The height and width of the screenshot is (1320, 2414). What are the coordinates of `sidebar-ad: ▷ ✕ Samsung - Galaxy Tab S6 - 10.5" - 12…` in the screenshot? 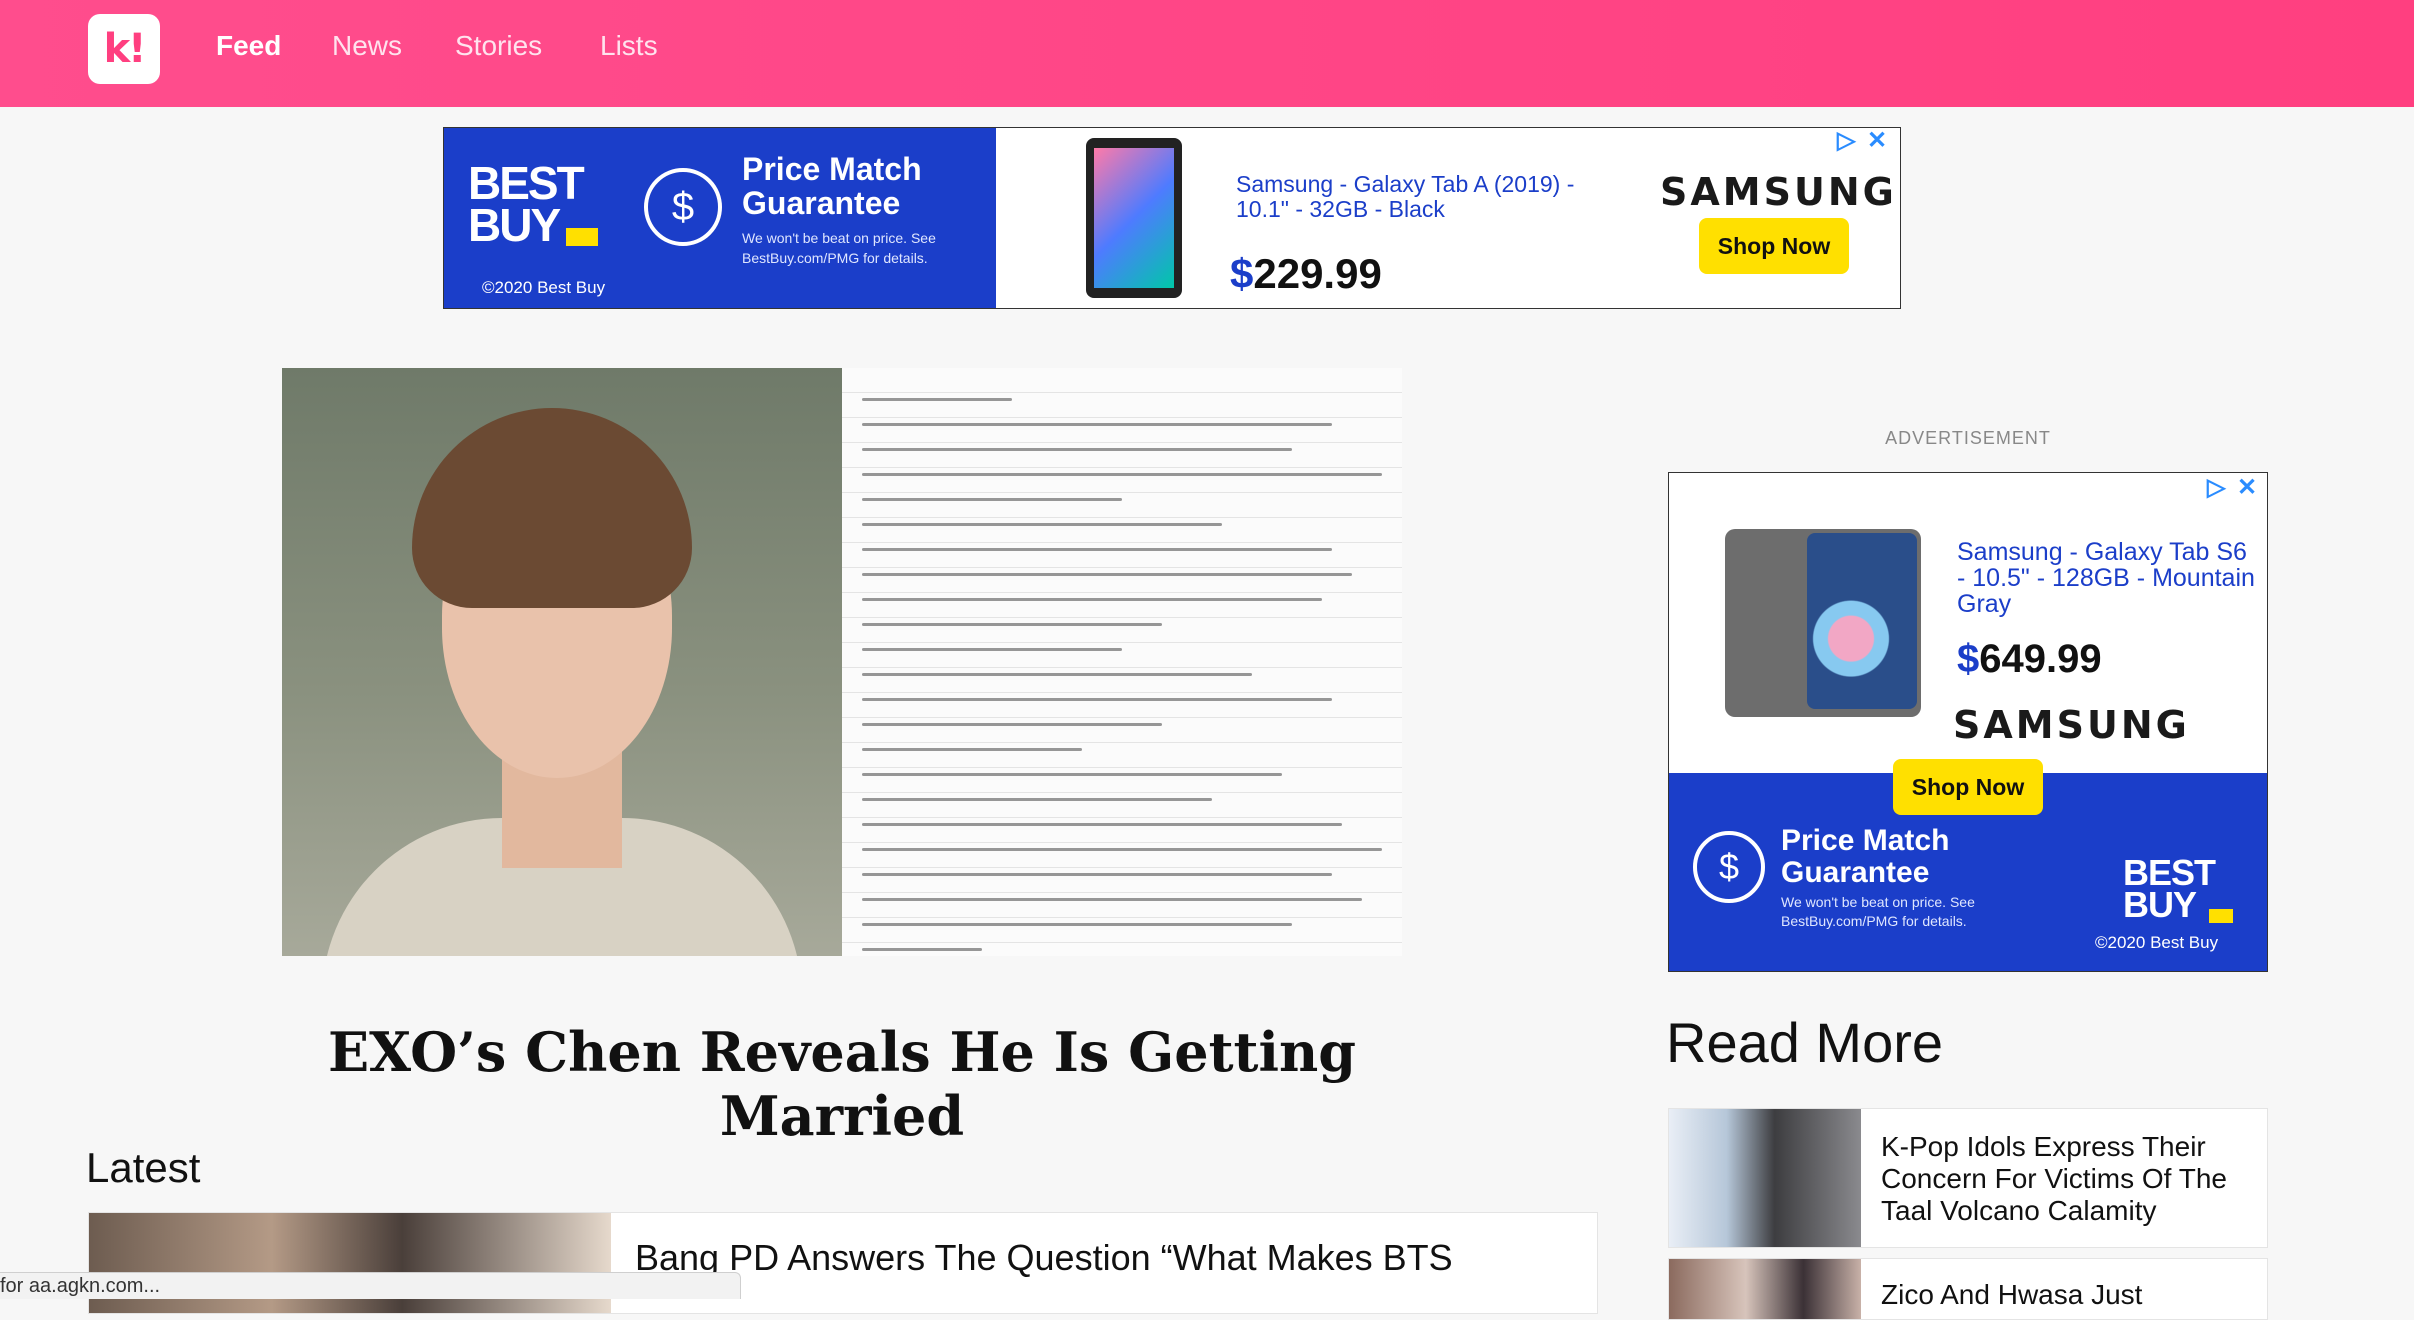 It's located at (1968, 722).